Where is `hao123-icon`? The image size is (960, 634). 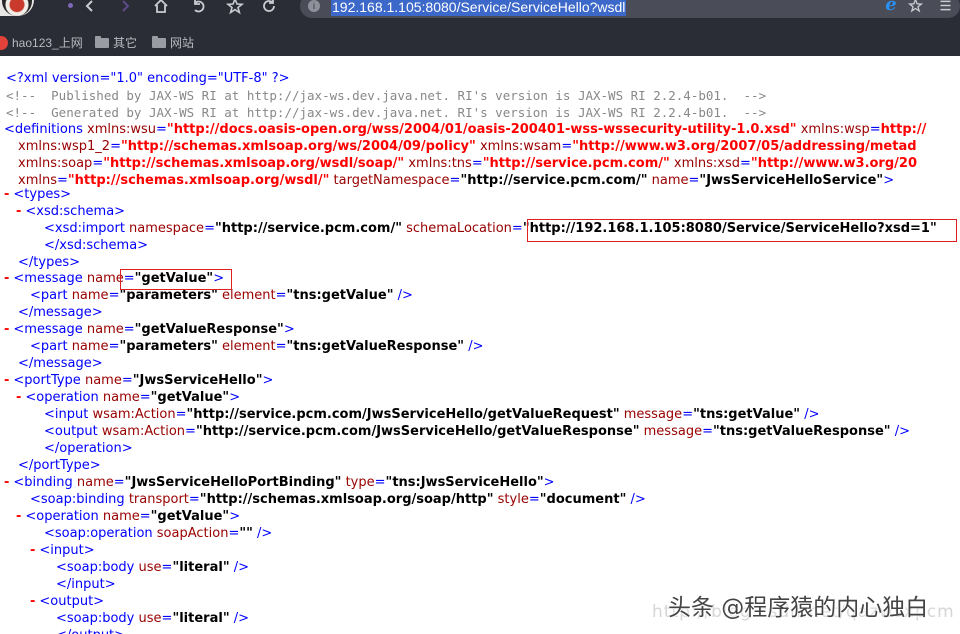 hao123-icon is located at coordinates (4, 43).